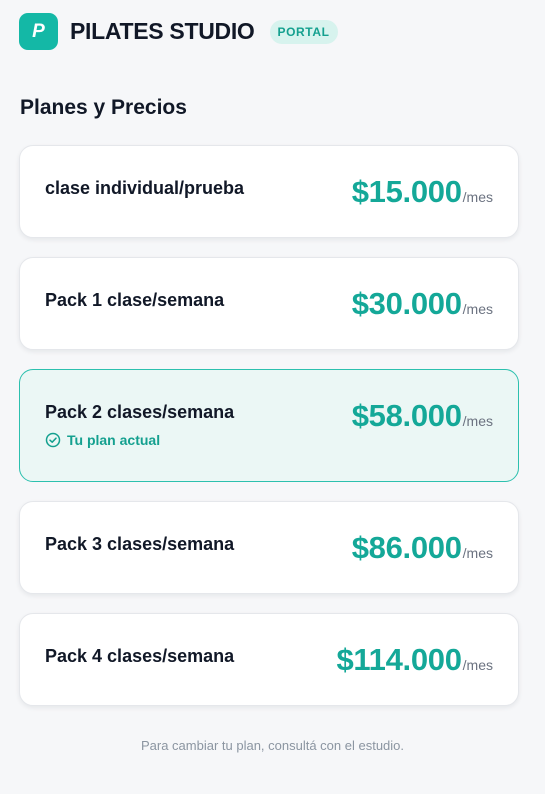 This screenshot has height=794, width=545. I want to click on plan-name: Pack 1 clase/semana, so click(135, 300).